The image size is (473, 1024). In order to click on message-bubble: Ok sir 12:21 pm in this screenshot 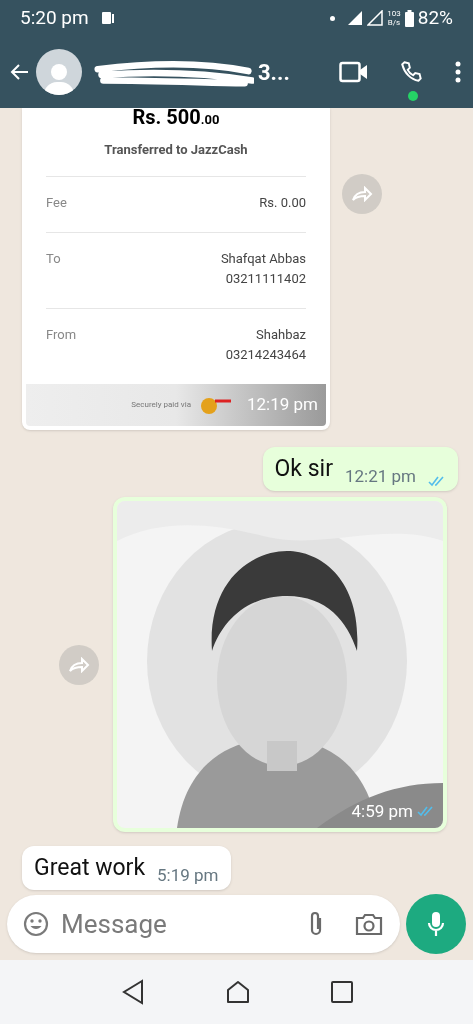, I will do `click(360, 469)`.